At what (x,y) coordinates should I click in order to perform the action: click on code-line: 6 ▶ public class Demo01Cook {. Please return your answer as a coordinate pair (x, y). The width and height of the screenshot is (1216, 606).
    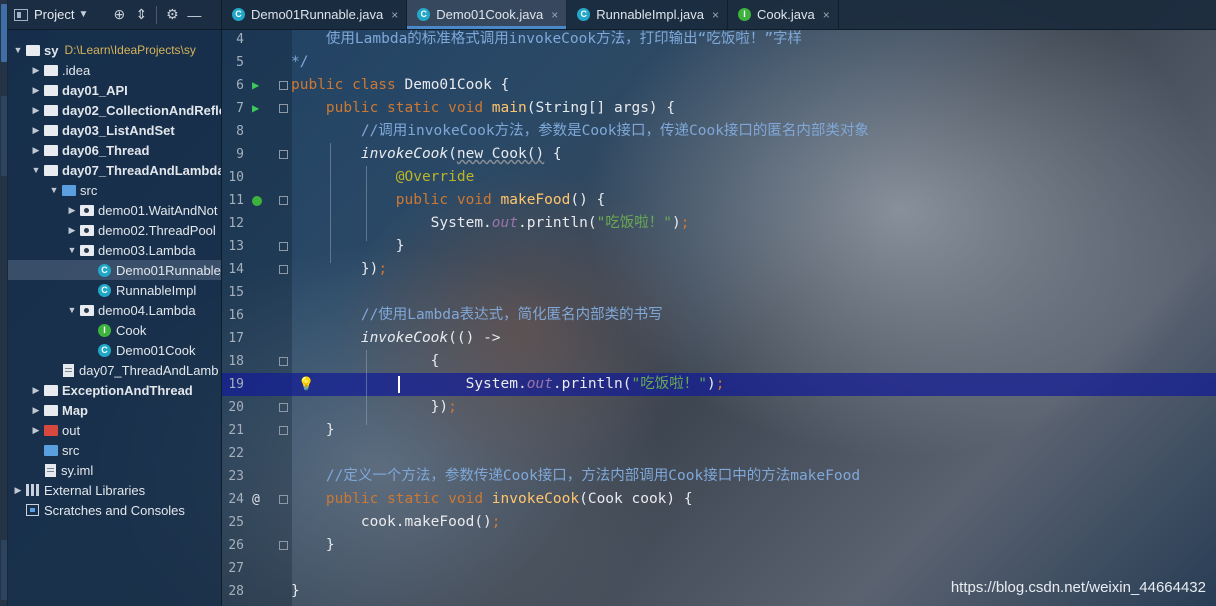
    Looking at the image, I should click on (719, 85).